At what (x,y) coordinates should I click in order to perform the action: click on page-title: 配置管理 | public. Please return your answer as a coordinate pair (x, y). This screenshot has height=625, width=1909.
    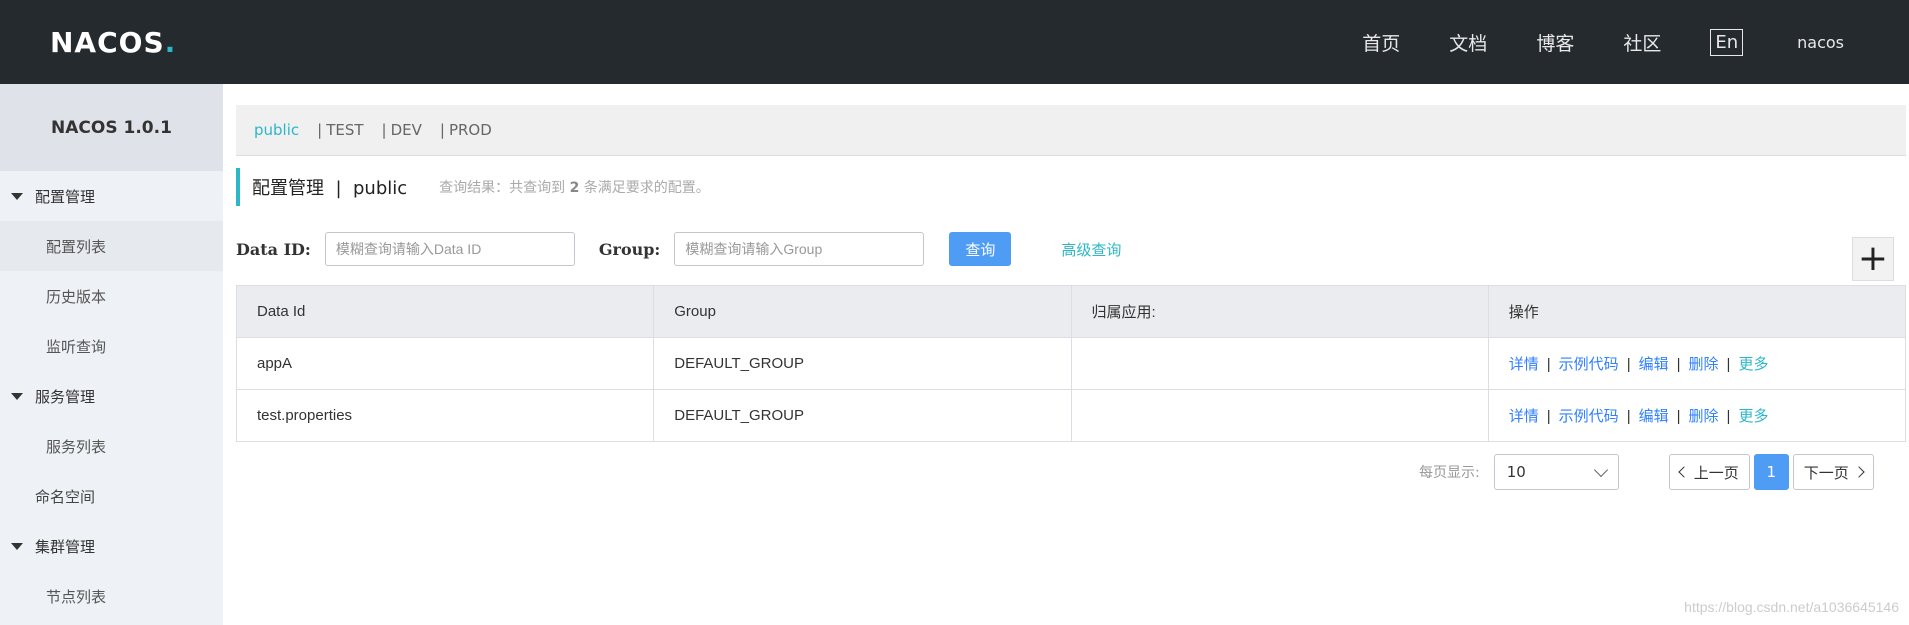
    Looking at the image, I should click on (329, 187).